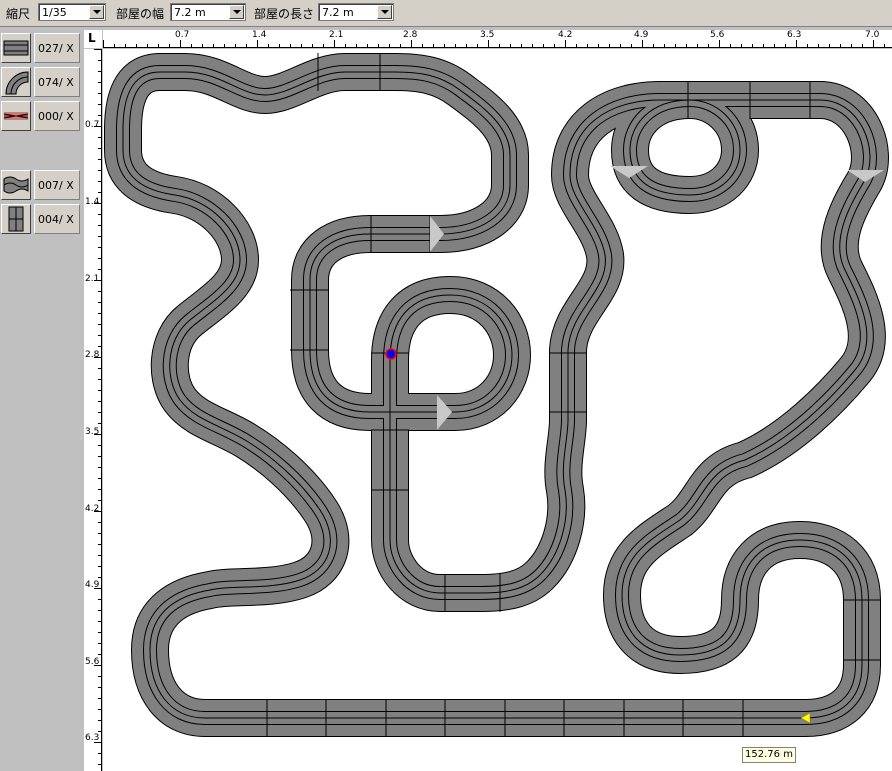  Describe the element at coordinates (92, 738) in the screenshot. I see `ruler-y-tick: 6.3` at that location.